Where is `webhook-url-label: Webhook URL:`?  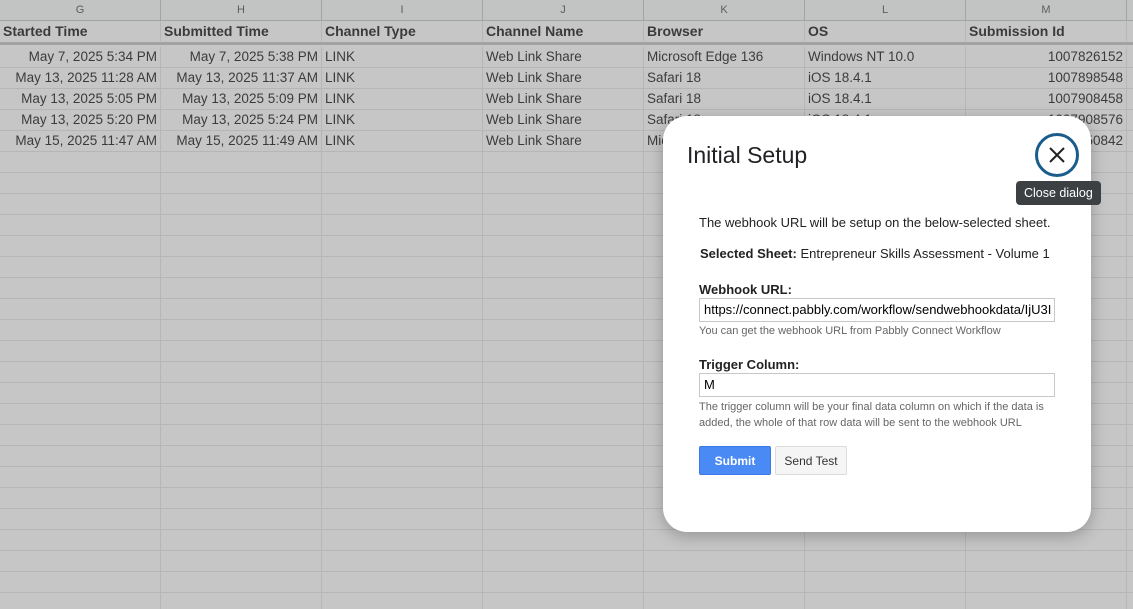 webhook-url-label: Webhook URL: is located at coordinates (745, 289).